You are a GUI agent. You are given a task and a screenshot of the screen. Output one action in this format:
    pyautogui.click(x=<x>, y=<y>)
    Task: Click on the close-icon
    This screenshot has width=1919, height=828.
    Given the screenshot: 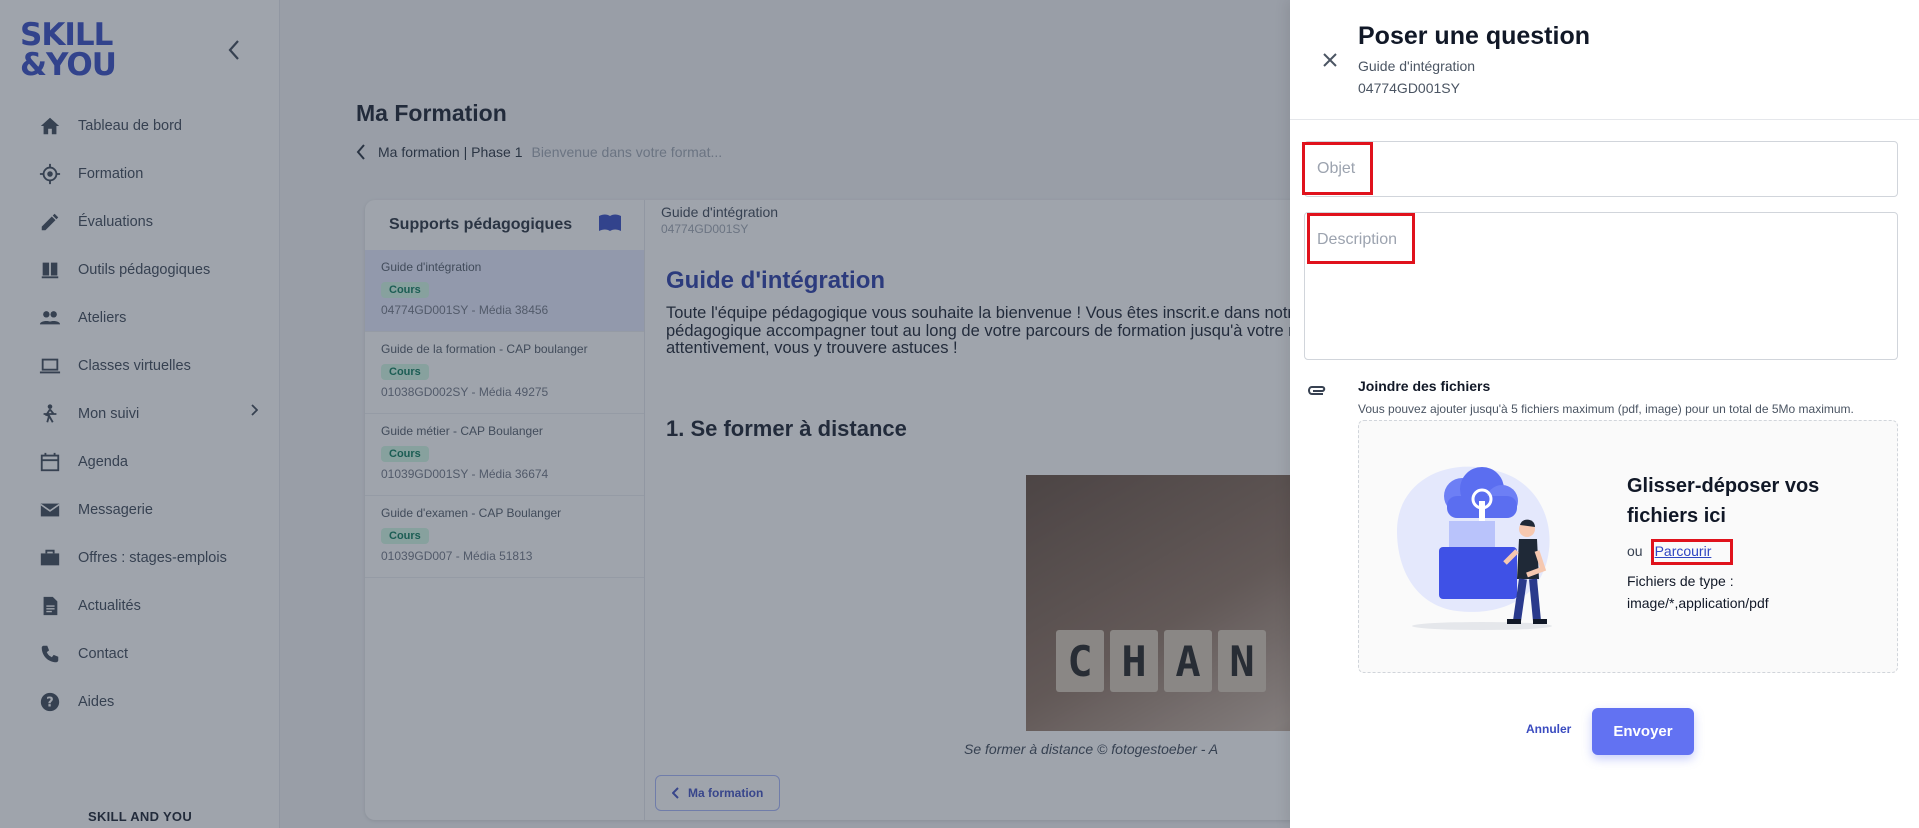 What is the action you would take?
    pyautogui.click(x=1330, y=60)
    